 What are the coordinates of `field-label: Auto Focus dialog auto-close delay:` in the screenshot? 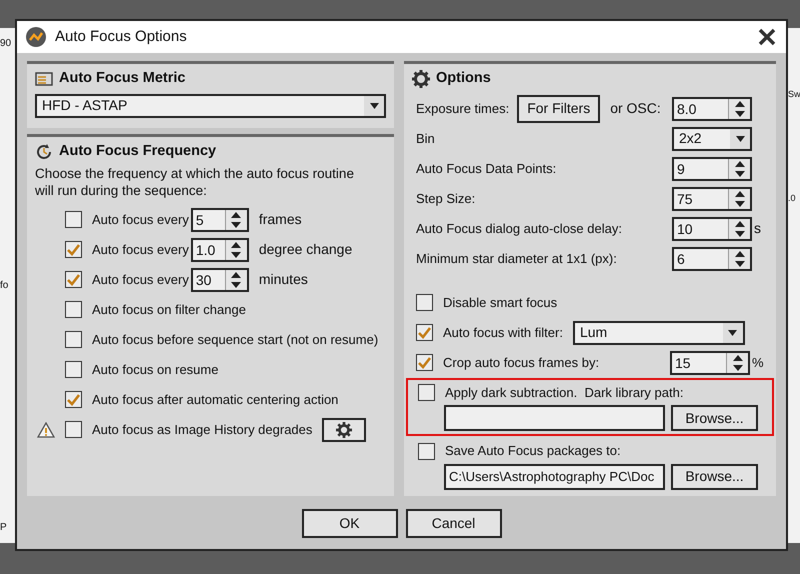 It's located at (519, 229).